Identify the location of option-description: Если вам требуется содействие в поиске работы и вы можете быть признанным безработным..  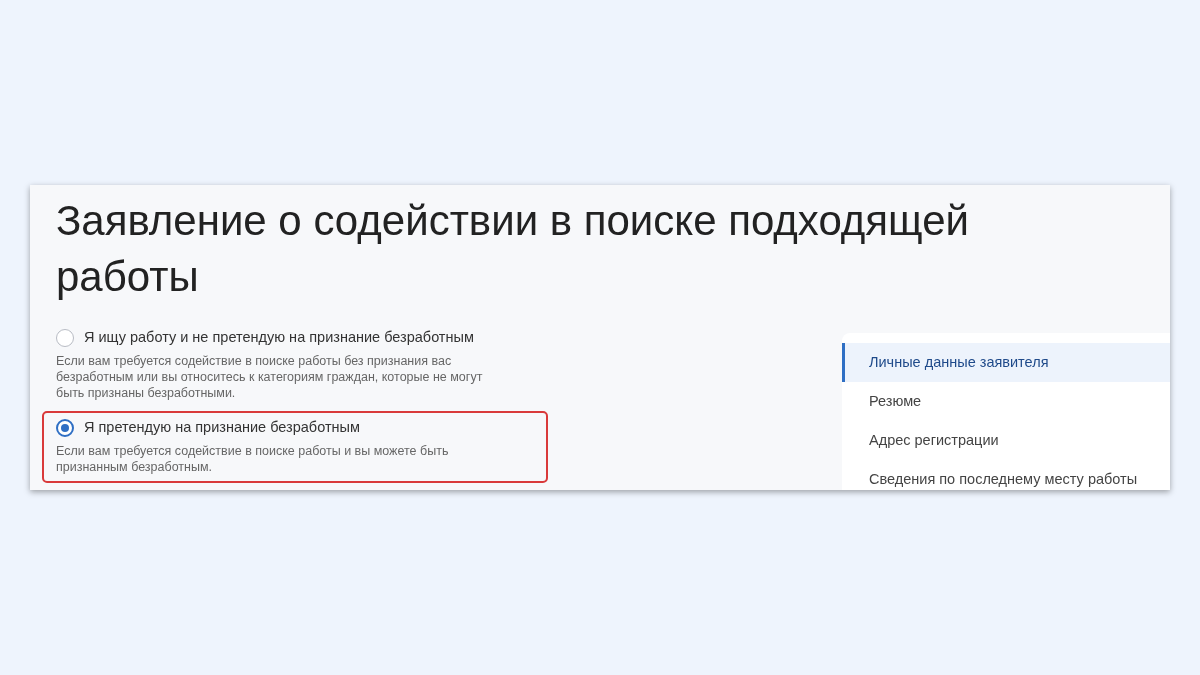
(253, 458).